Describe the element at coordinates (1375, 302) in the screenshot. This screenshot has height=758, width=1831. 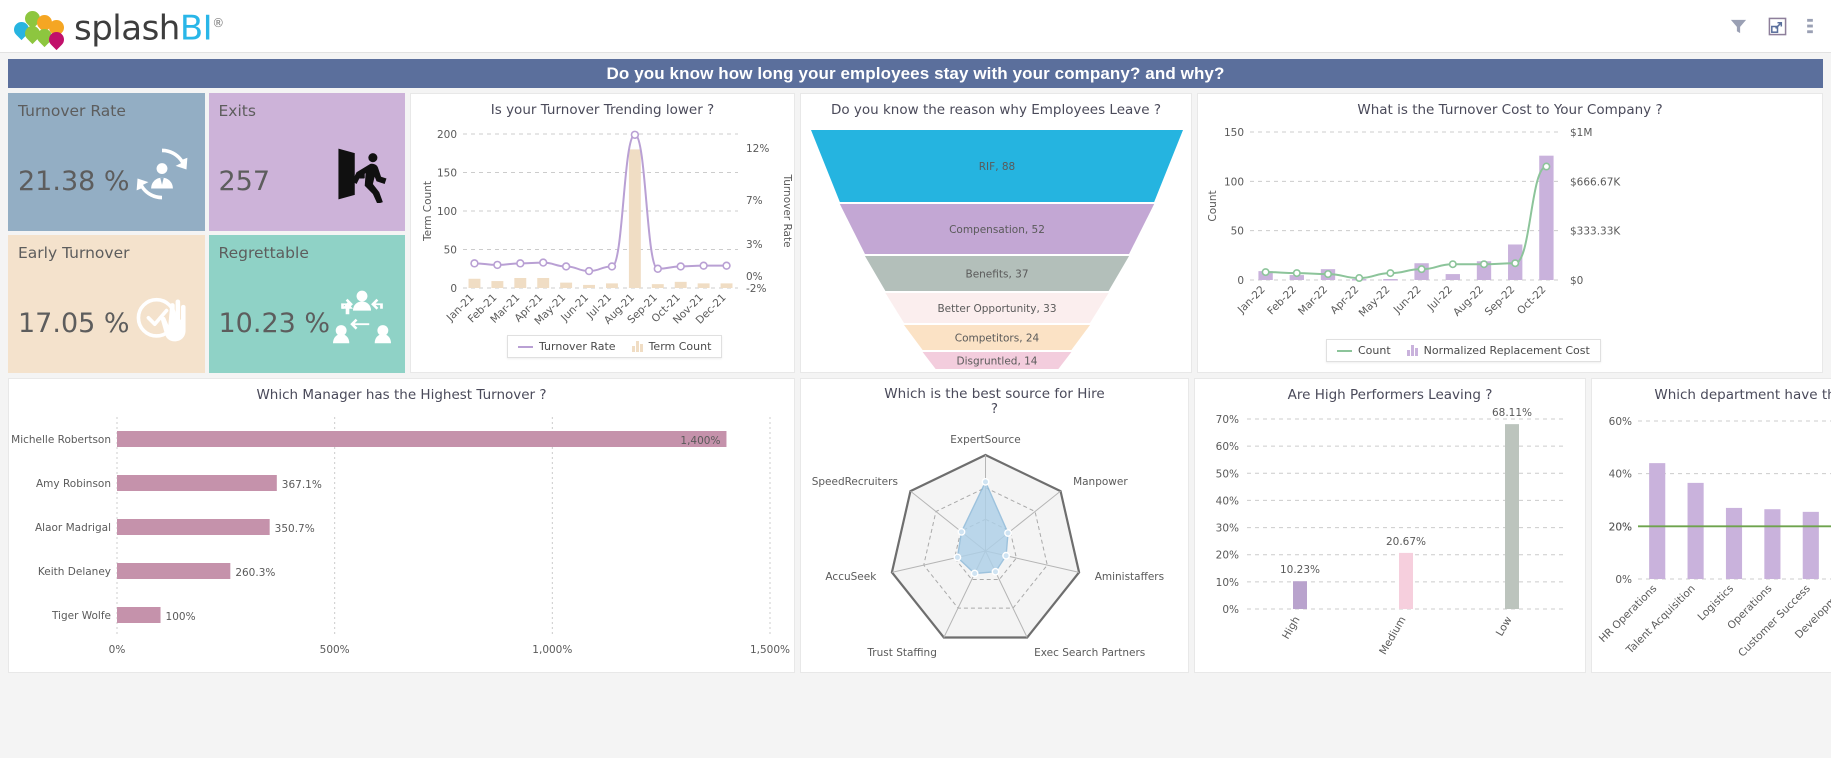
I see `svg-text: May-22` at that location.